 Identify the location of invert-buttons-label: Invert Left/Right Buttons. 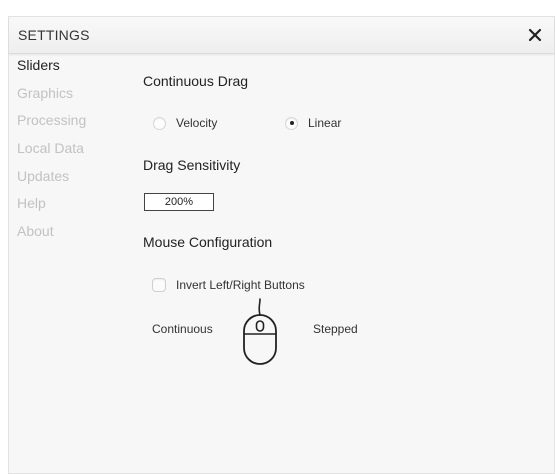
(240, 285).